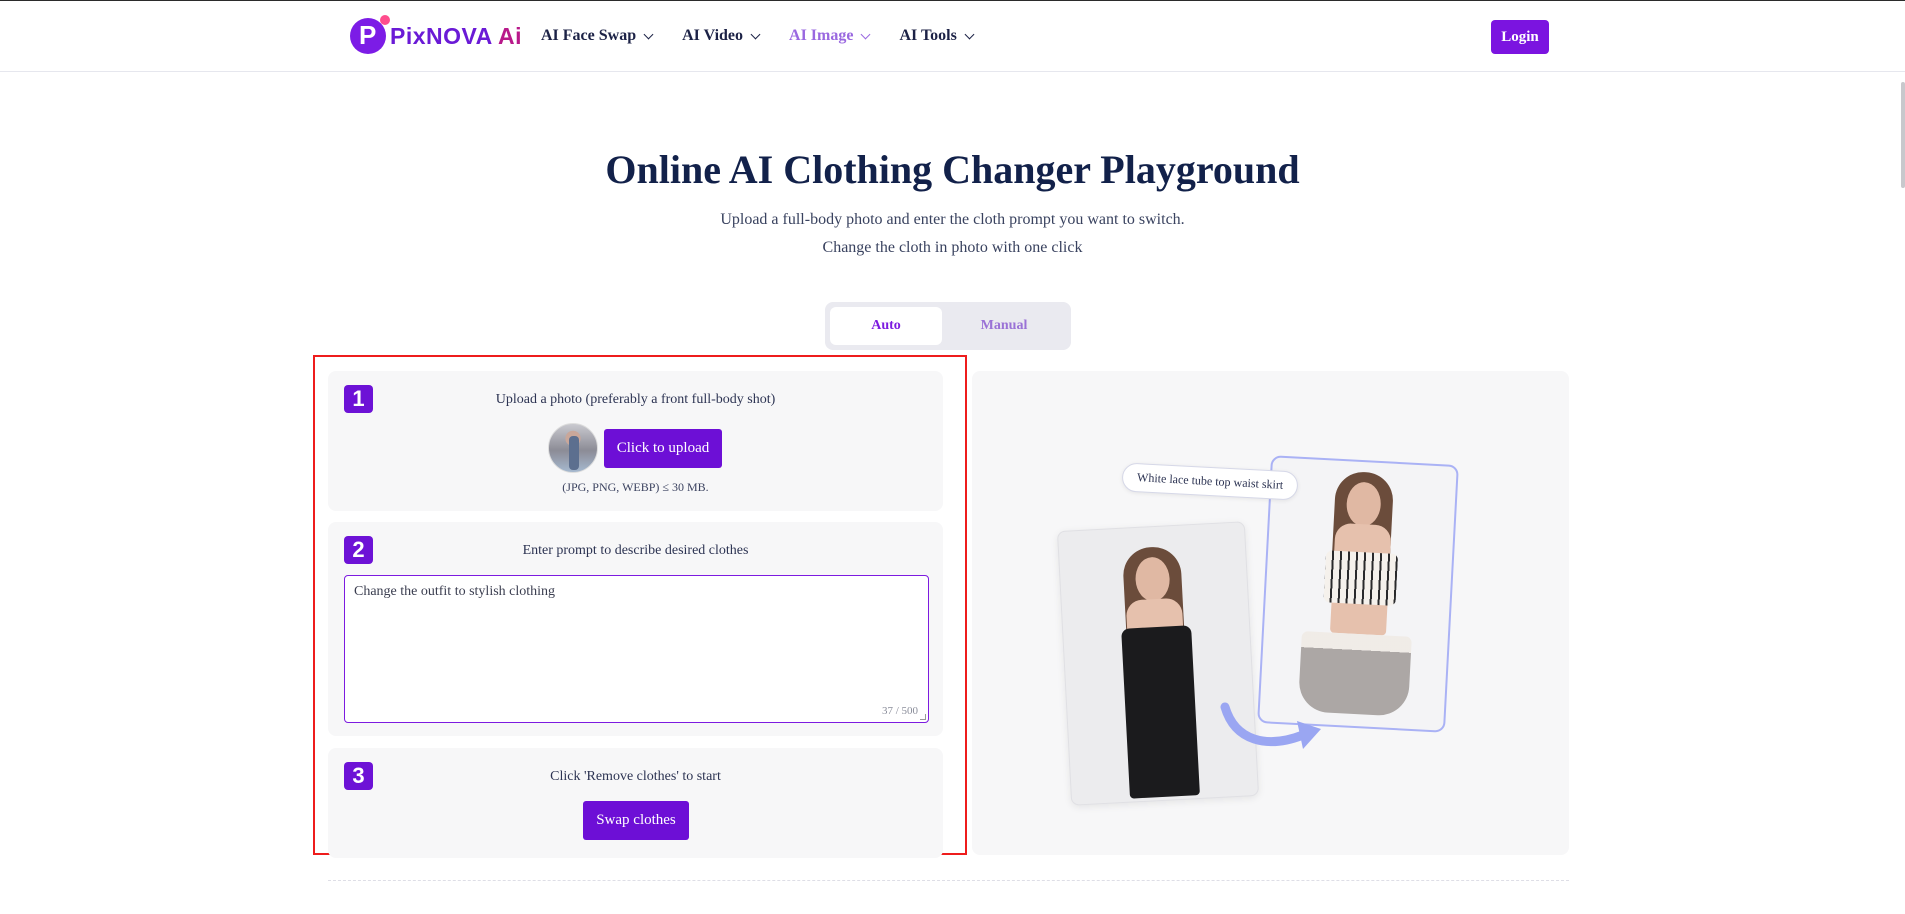  What do you see at coordinates (886, 326) in the screenshot?
I see `tab-auto: Auto` at bounding box center [886, 326].